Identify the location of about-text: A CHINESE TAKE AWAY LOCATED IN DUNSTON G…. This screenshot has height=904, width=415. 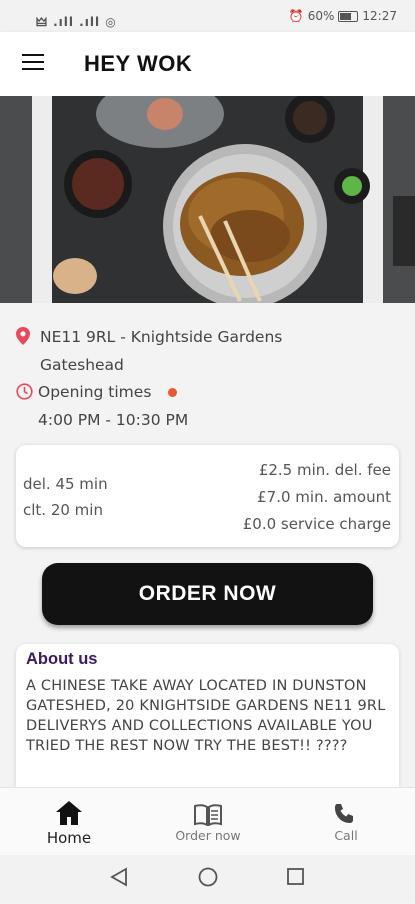
(206, 716).